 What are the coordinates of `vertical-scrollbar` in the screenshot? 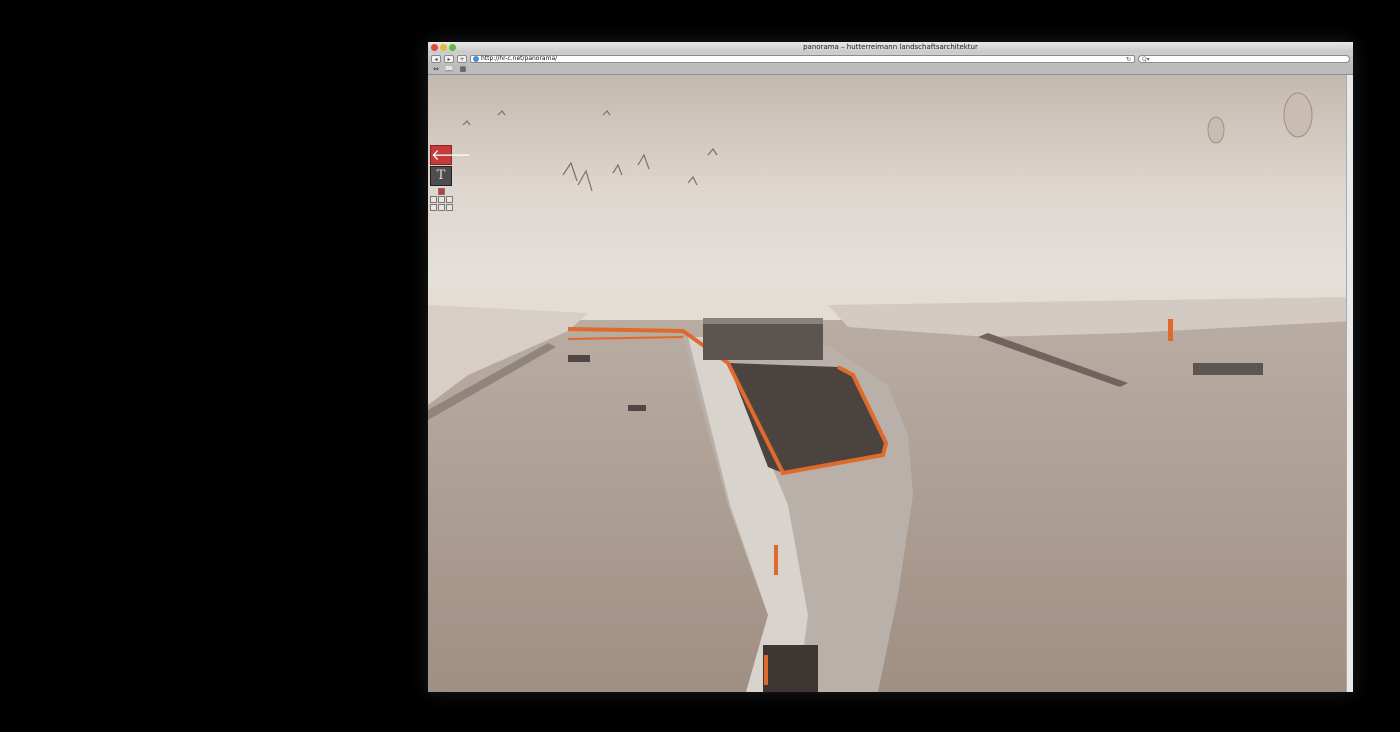 It's located at (1349, 383).